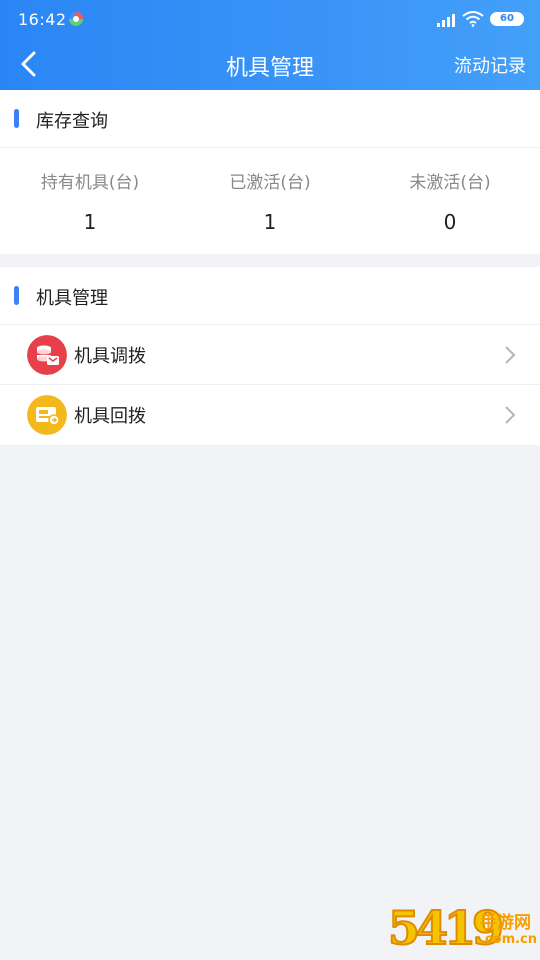 The width and height of the screenshot is (540, 960). Describe the element at coordinates (462, 930) in the screenshot. I see `site-watermark: 5419 手游网 .com.cn` at that location.